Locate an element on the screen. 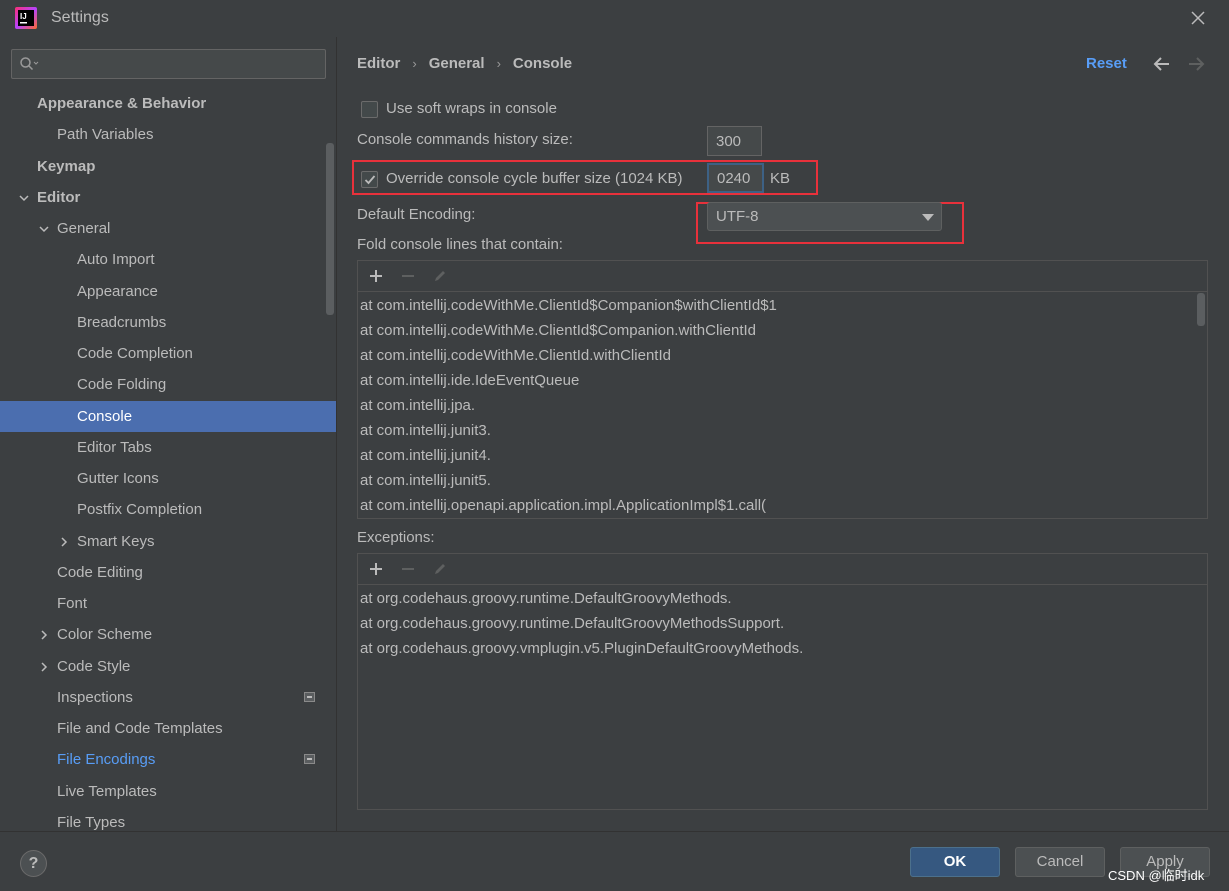 This screenshot has height=891, width=1229. tree-gutter-icons: Gutter Icons is located at coordinates (168, 478).